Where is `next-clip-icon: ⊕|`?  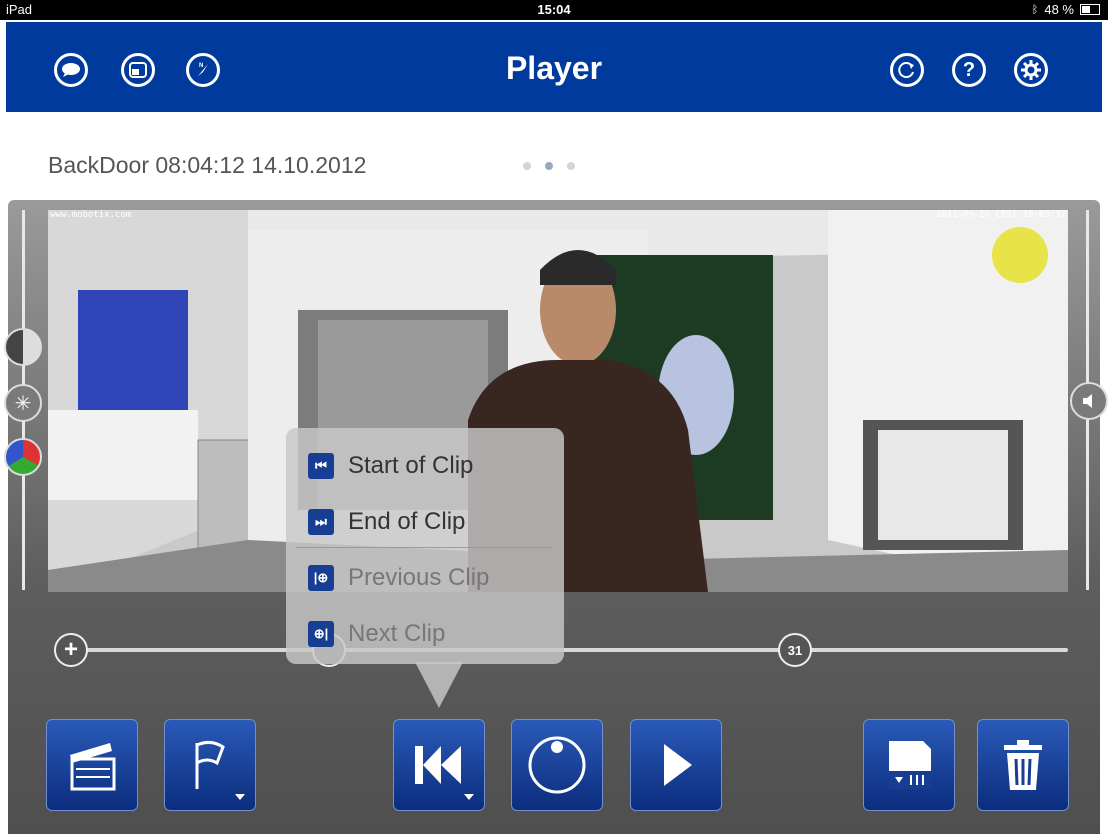 next-clip-icon: ⊕| is located at coordinates (321, 634).